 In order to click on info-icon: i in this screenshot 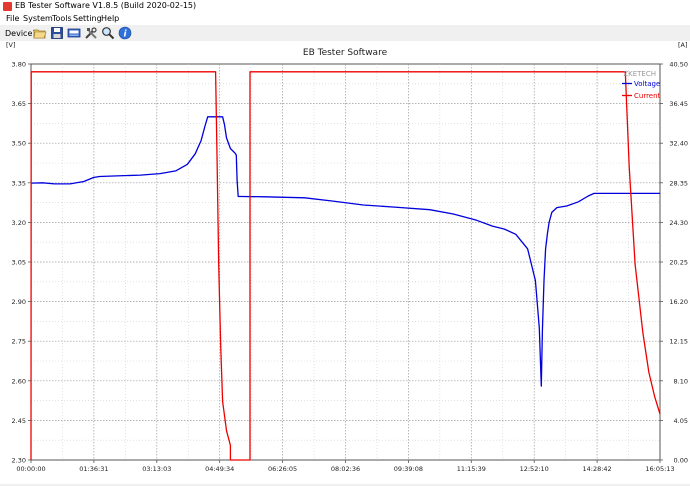, I will do `click(125, 33)`.